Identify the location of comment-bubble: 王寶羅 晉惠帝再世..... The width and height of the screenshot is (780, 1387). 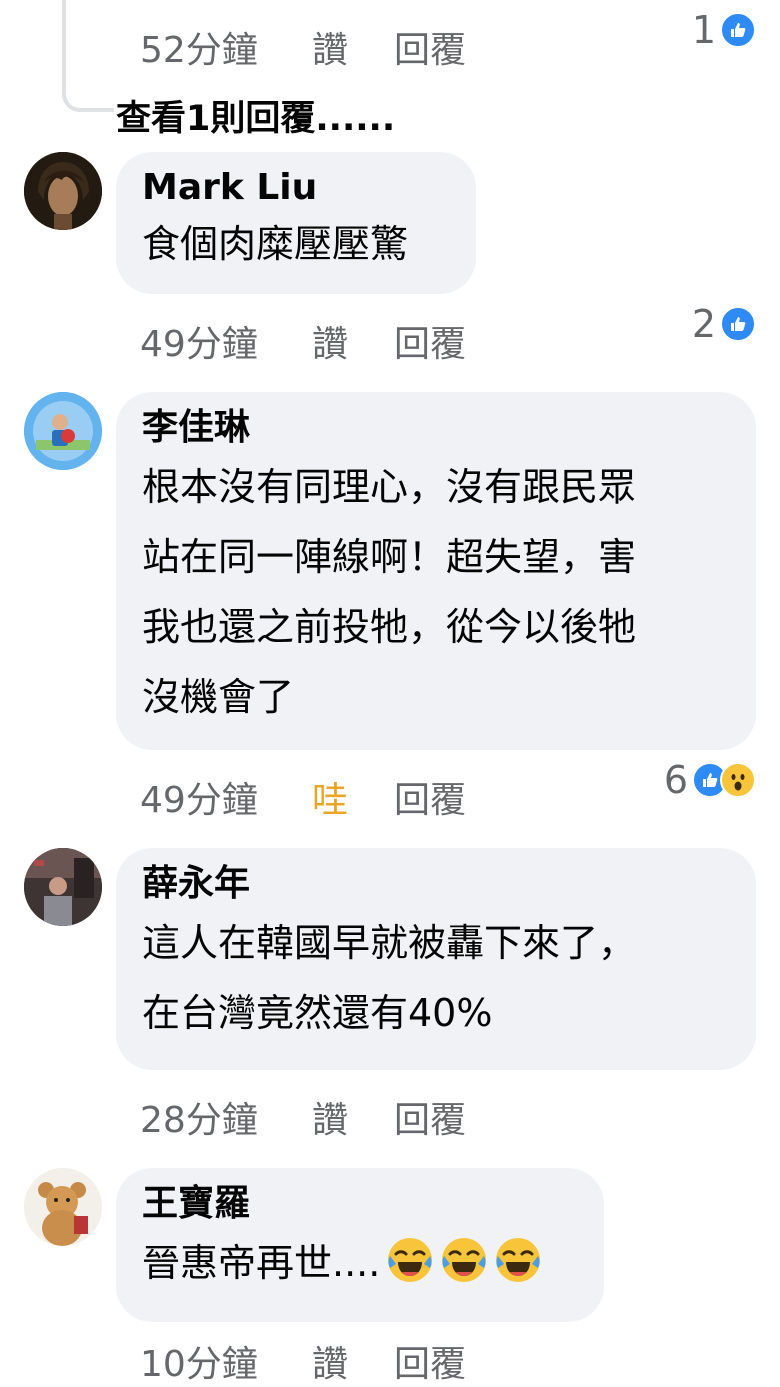
(360, 1245).